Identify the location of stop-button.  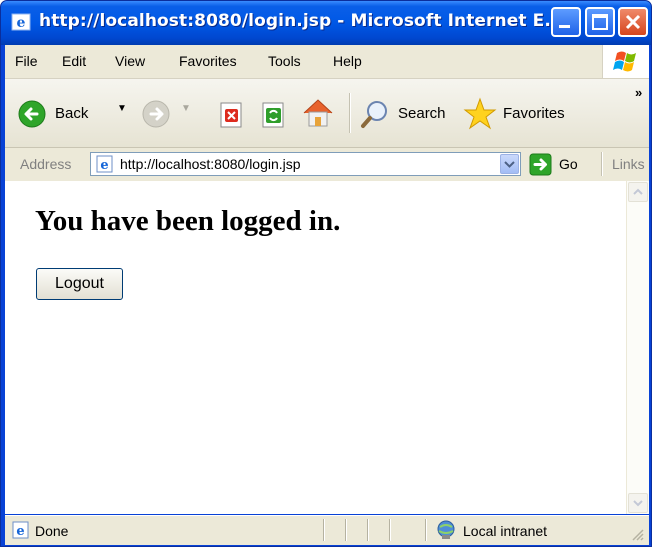
(232, 117).